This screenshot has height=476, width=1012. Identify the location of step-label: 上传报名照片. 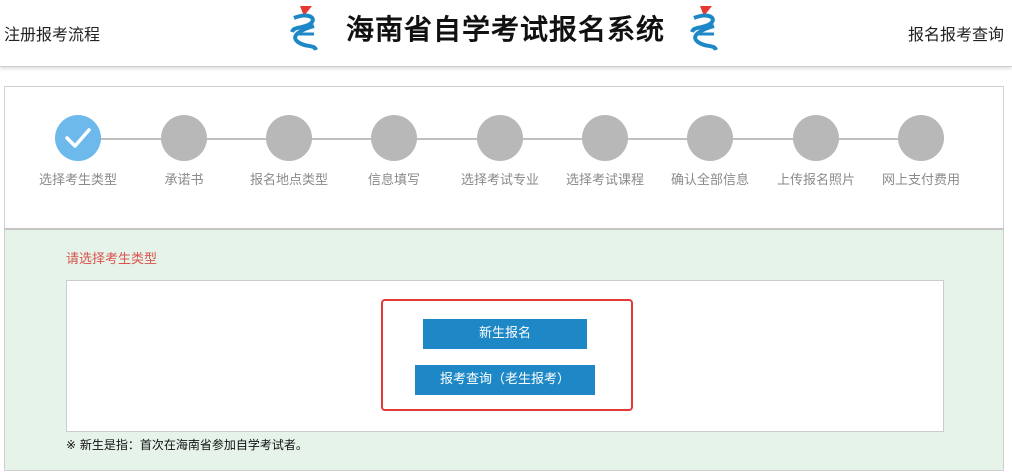
(815, 180).